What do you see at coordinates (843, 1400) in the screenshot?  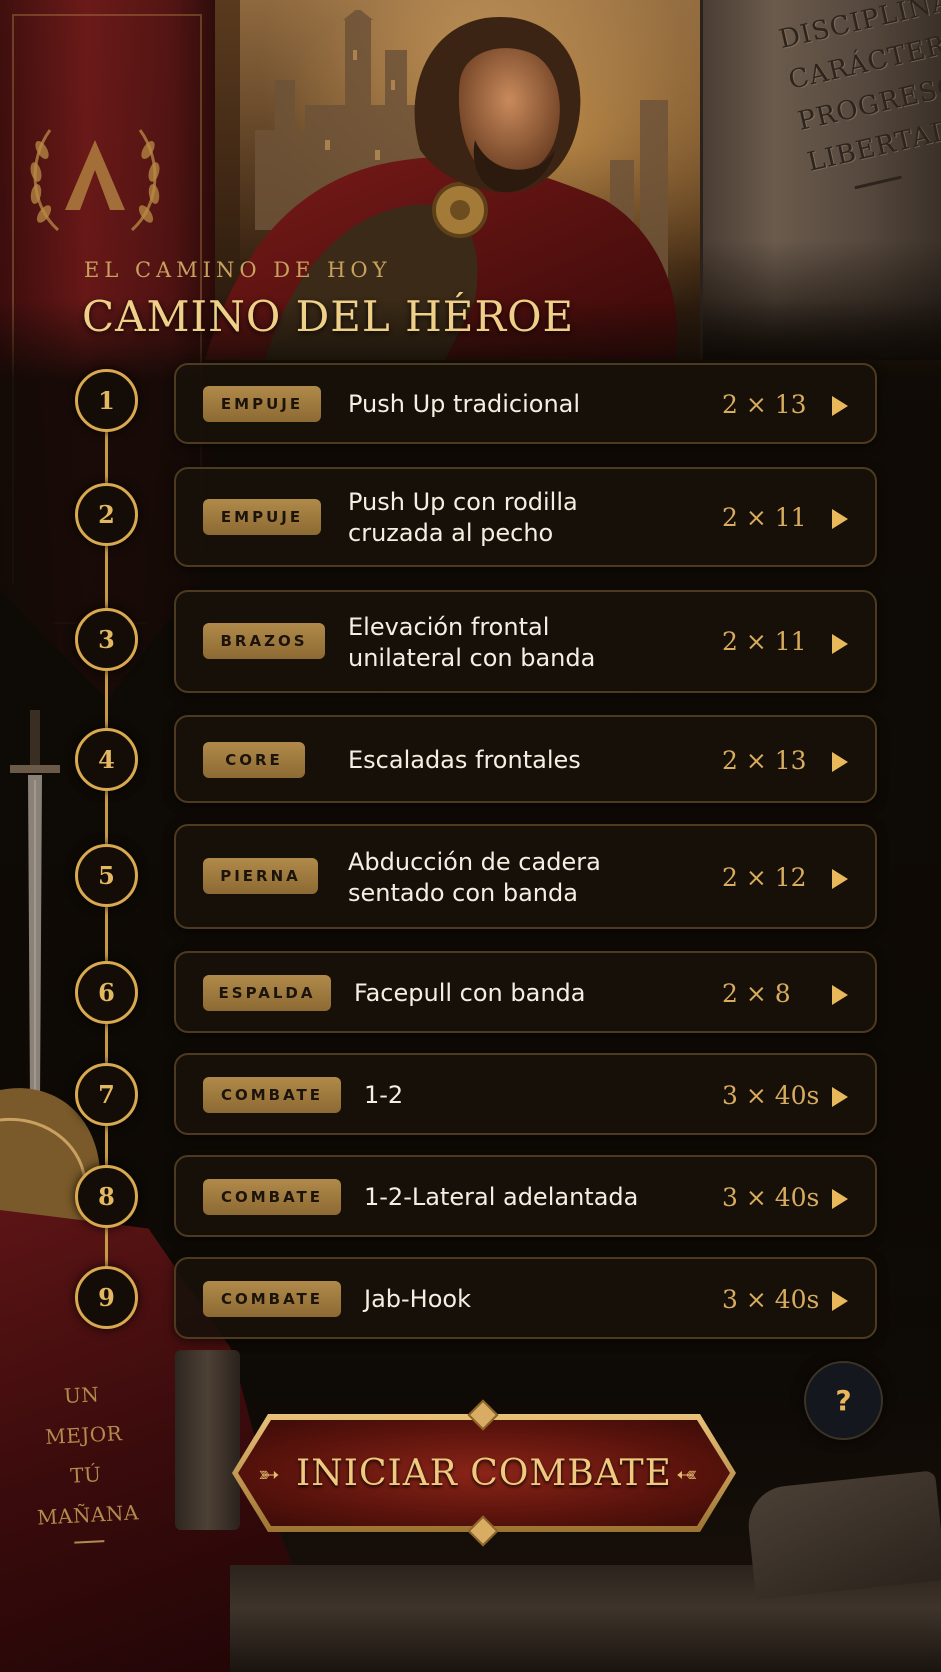 I see `help-button: ?` at bounding box center [843, 1400].